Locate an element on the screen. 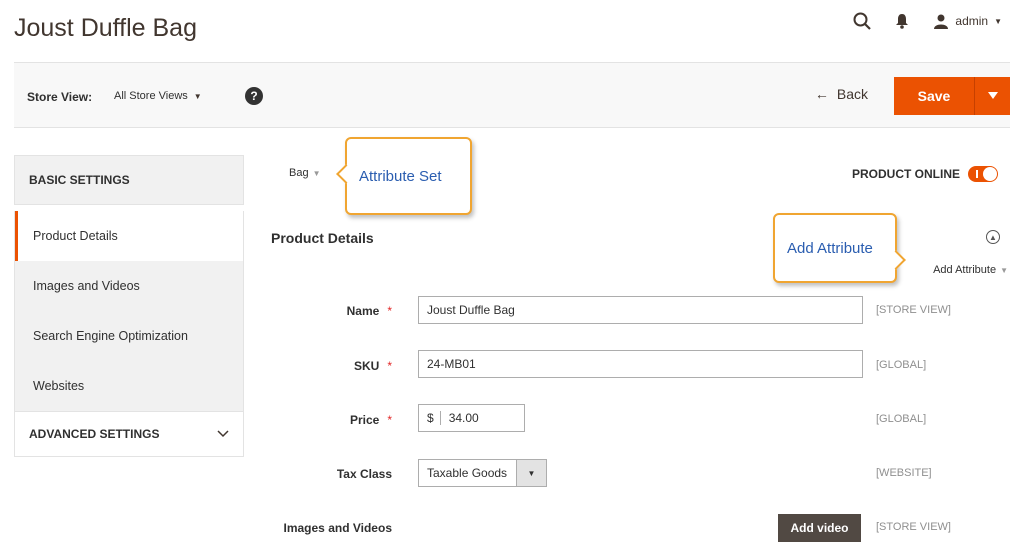 The width and height of the screenshot is (1024, 547). callout-add-attribute-text: Add Attribute is located at coordinates (830, 248).